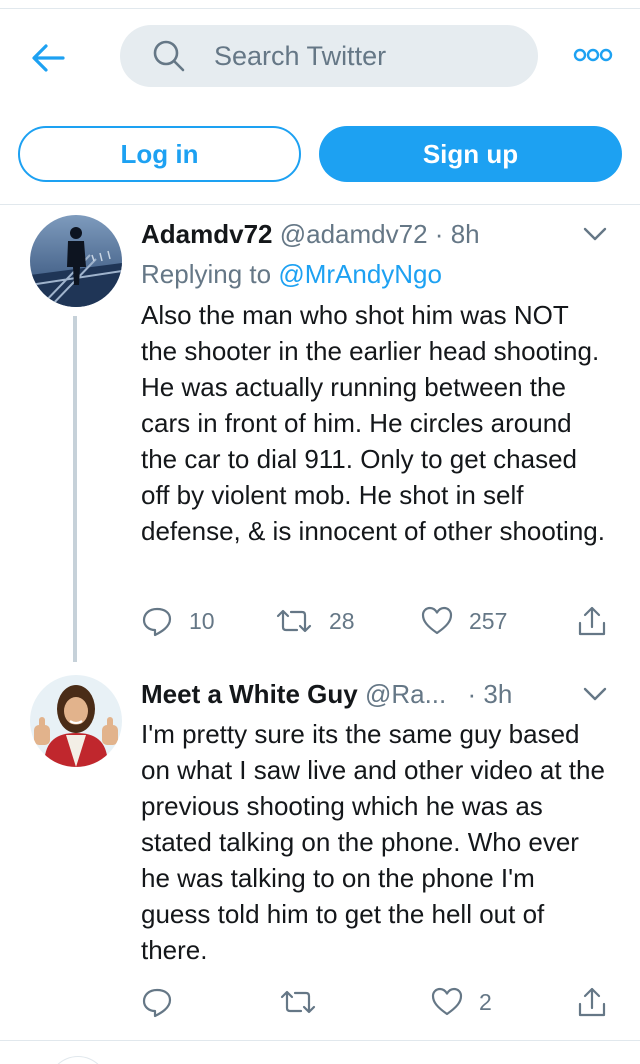  I want to click on tweet-header: Adamdv72 @adamdv72 · 8h, so click(310, 234).